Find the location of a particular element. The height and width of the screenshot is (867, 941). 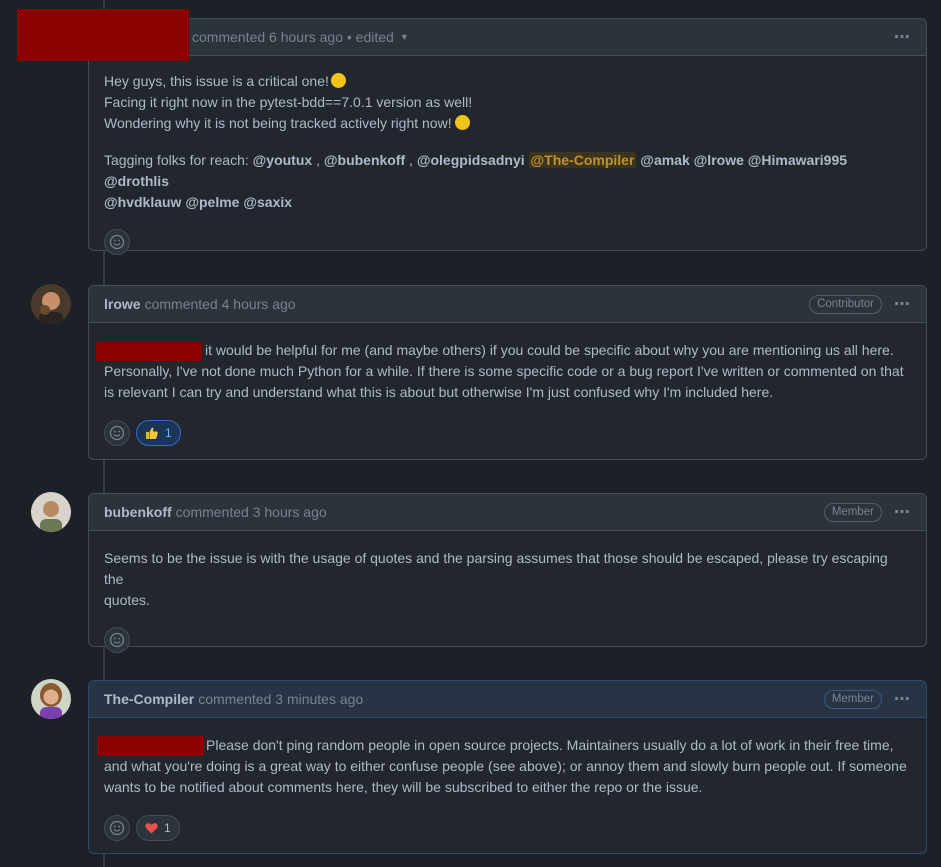

comment-header: bubenkoff commented 3 hours ago Member ⋯ is located at coordinates (507, 512).